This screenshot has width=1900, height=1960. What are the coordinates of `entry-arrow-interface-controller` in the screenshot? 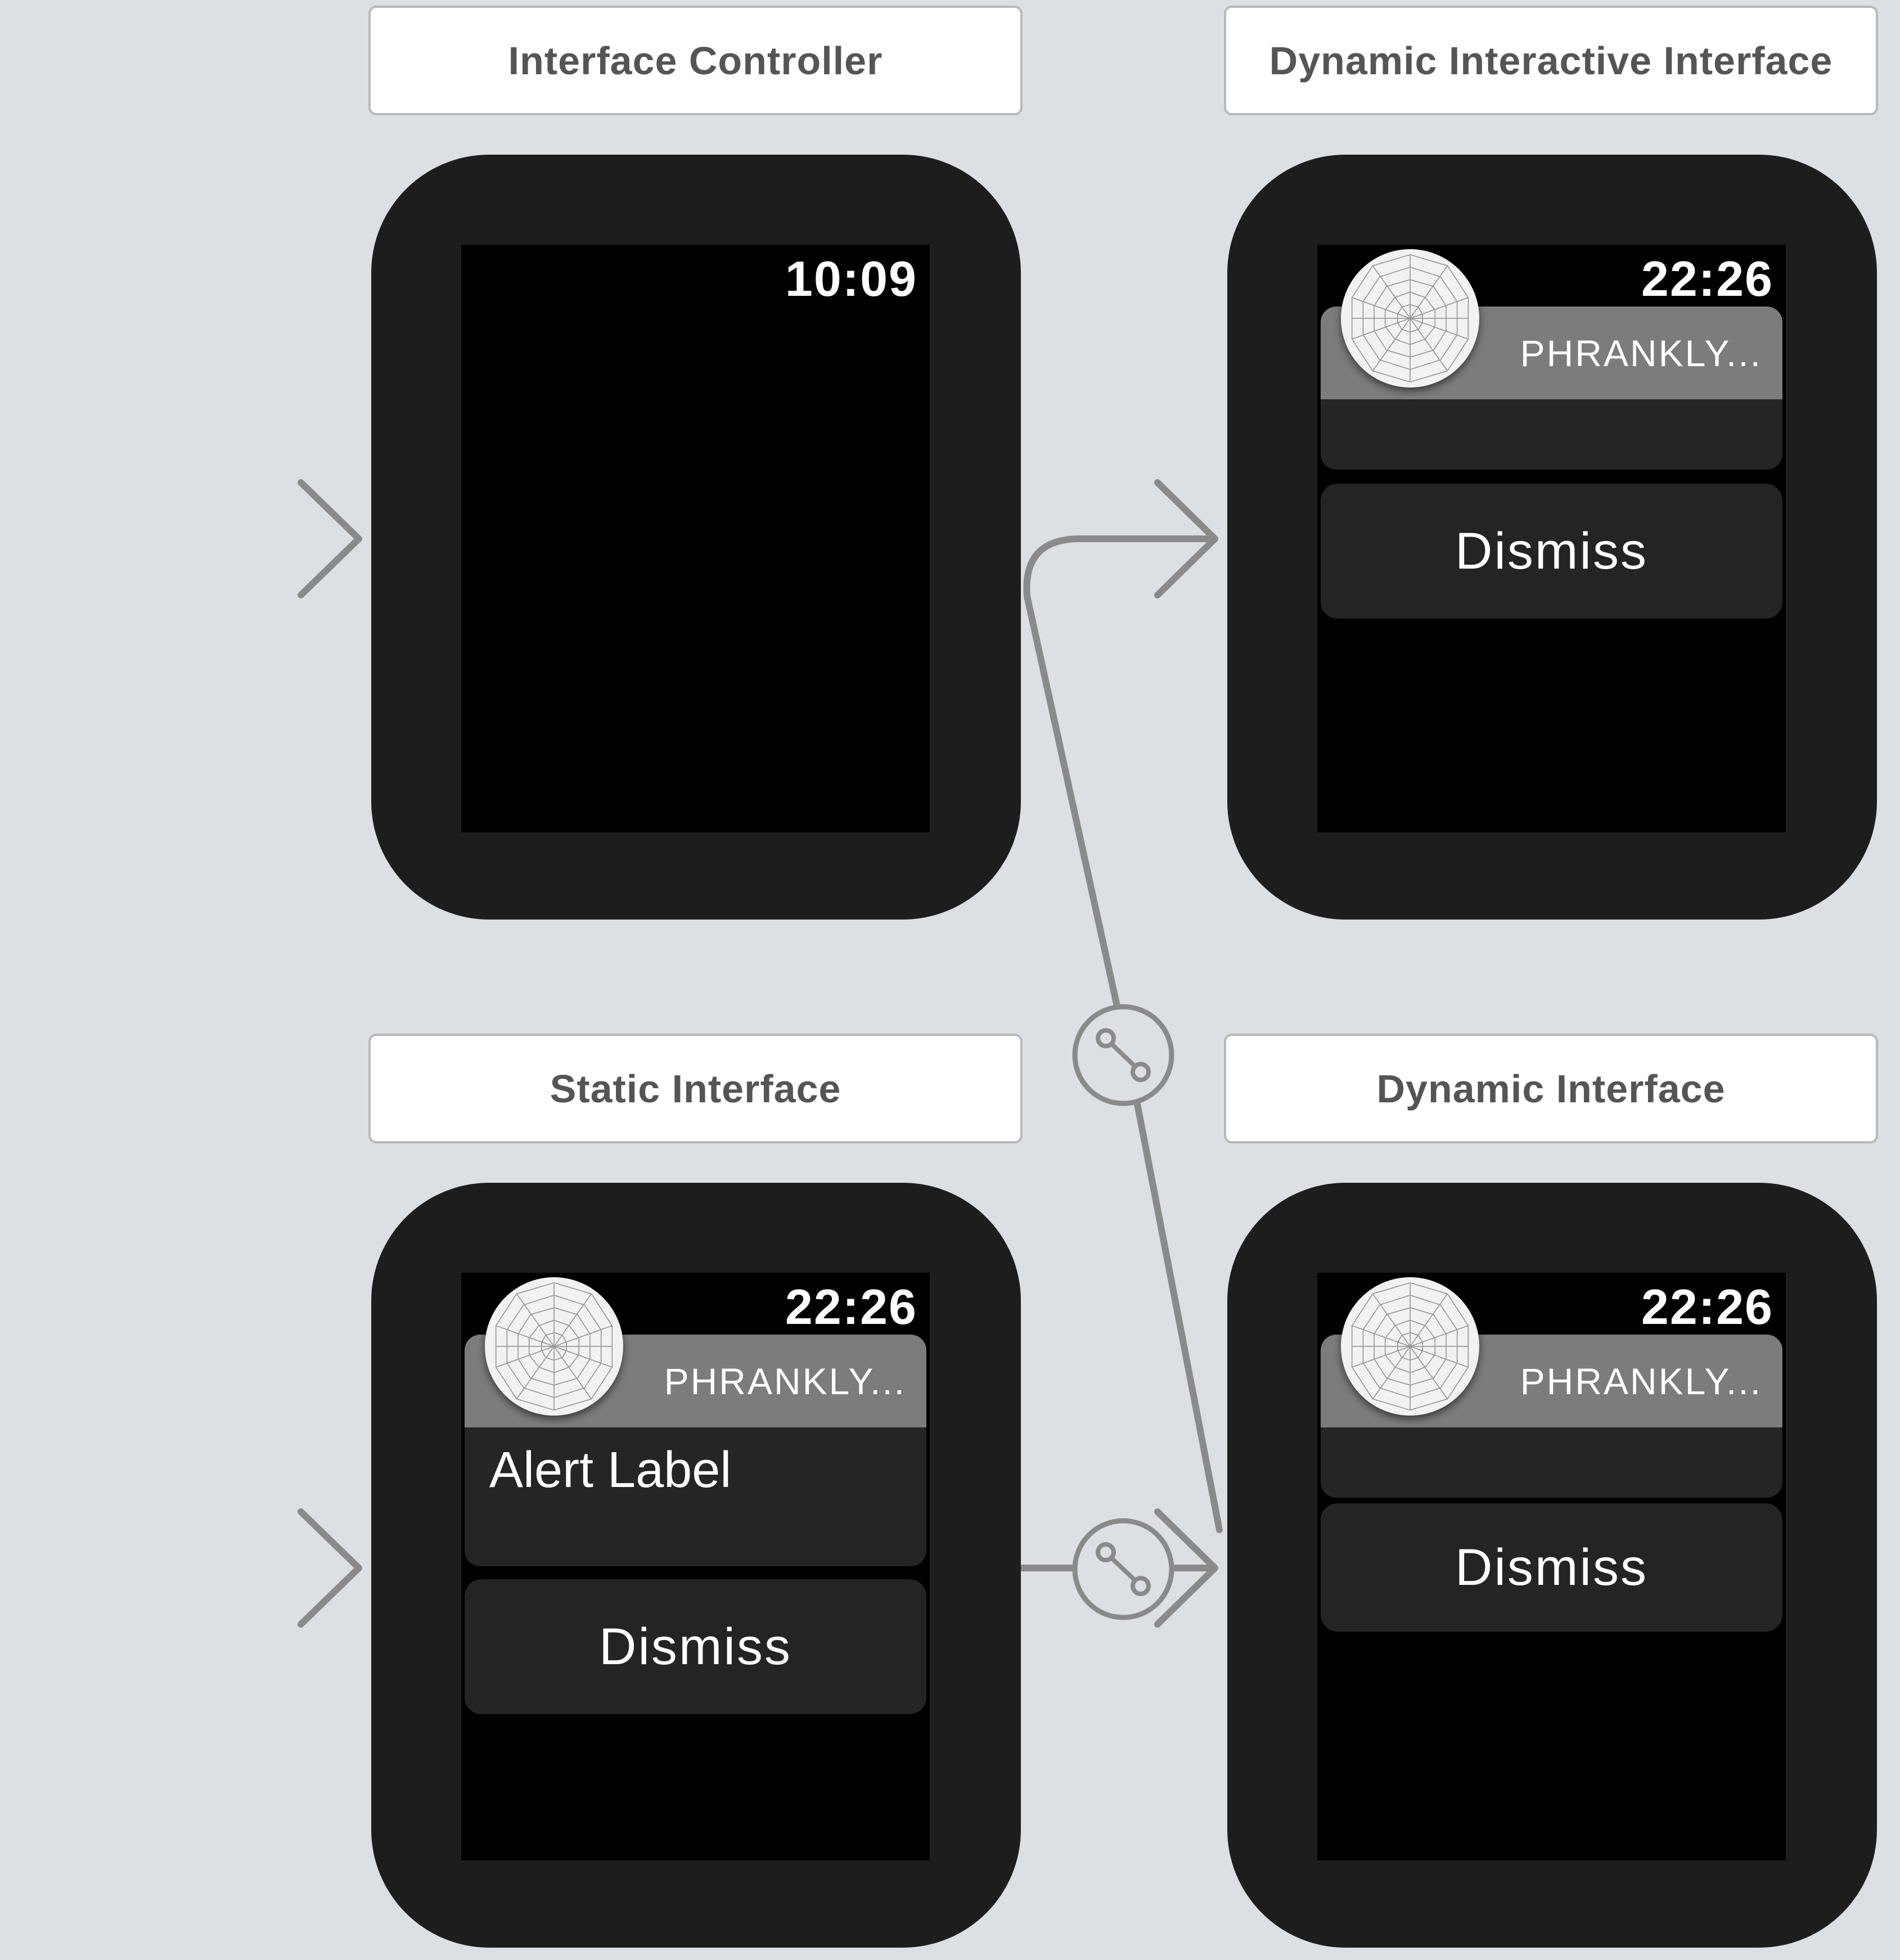 It's located at (190, 538).